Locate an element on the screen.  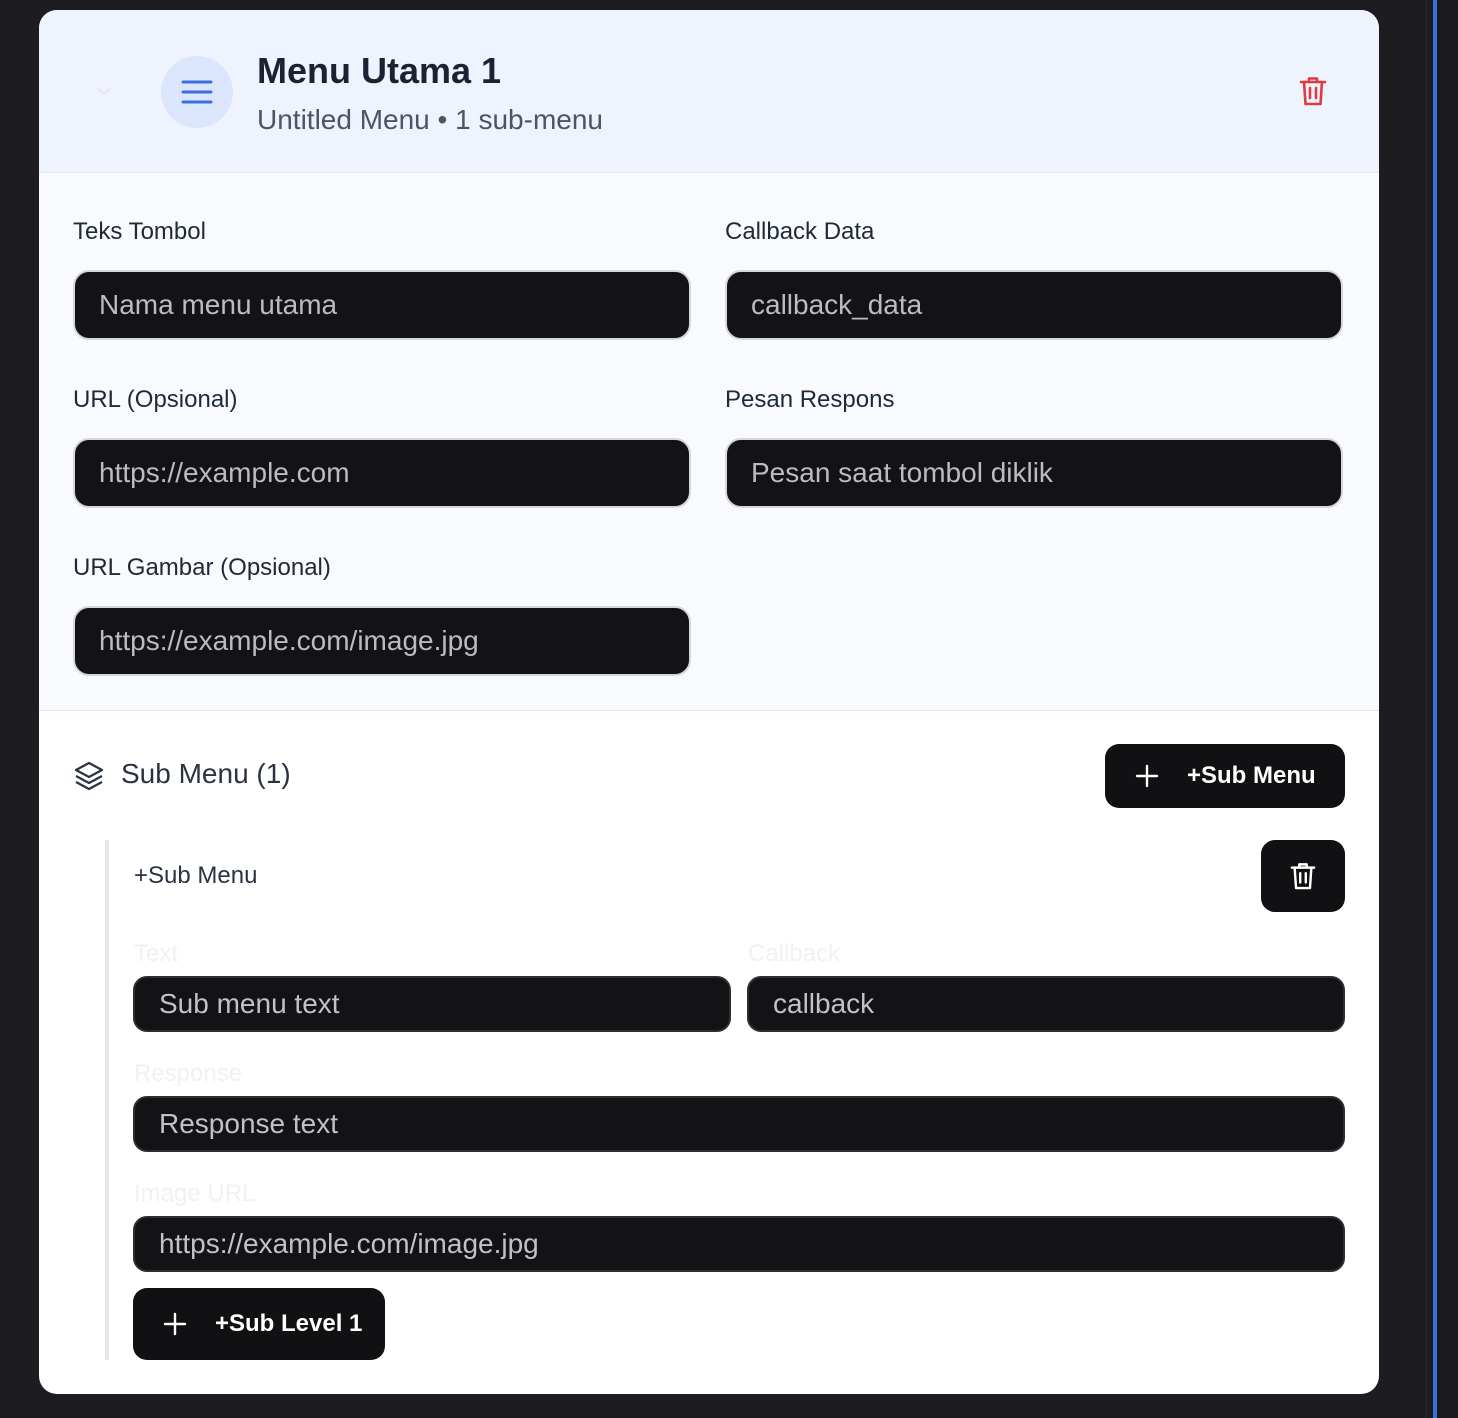
menu-avatar is located at coordinates (197, 92).